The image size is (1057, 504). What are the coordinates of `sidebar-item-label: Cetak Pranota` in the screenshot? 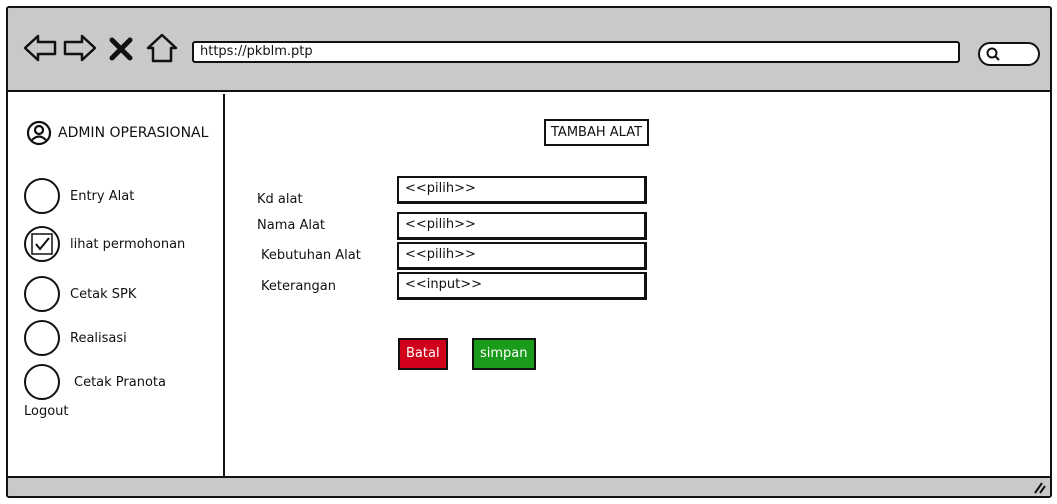 It's located at (120, 382).